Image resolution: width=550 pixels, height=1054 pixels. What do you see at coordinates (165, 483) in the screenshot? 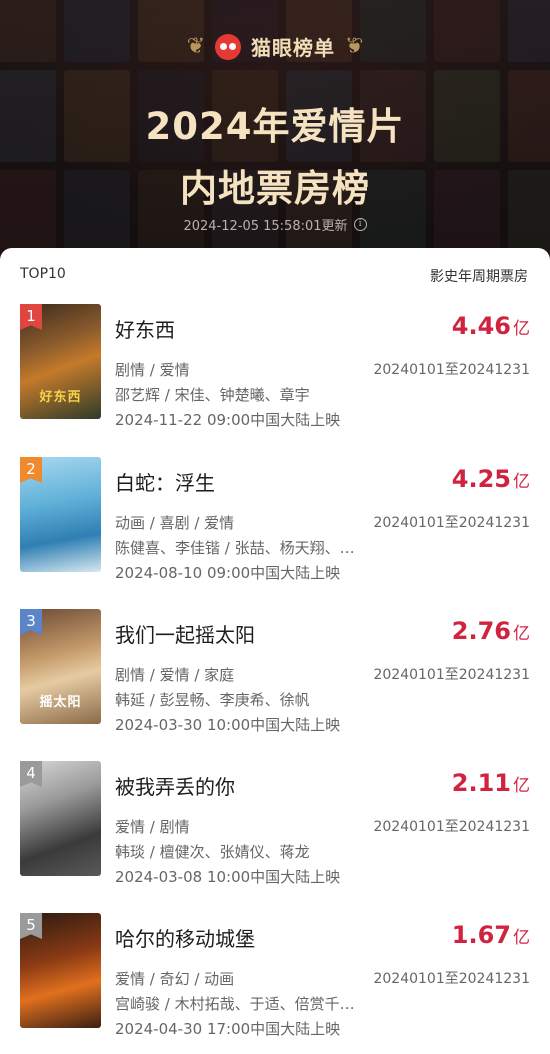
I see `movie-title: 白蛇：浮生` at bounding box center [165, 483].